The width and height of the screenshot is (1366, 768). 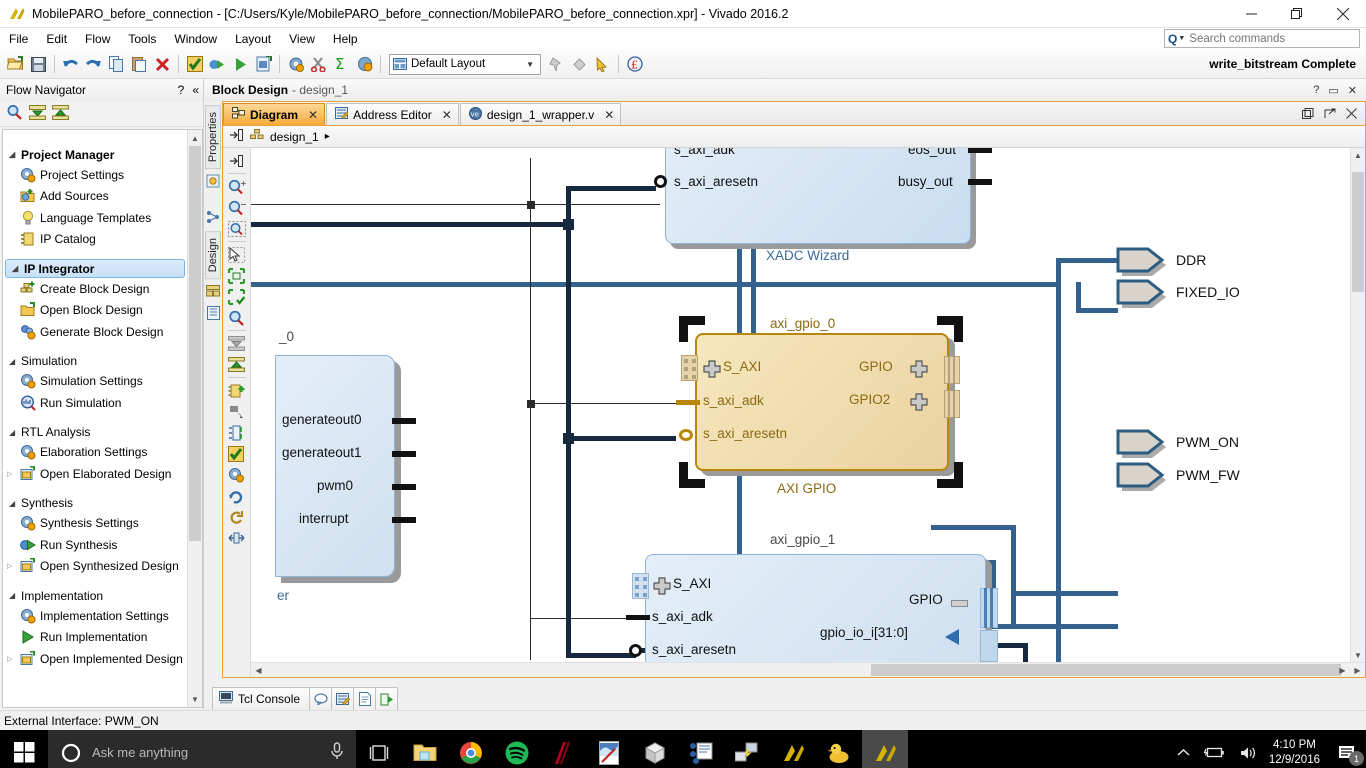 What do you see at coordinates (387, 698) in the screenshot?
I see `designruns-icon` at bounding box center [387, 698].